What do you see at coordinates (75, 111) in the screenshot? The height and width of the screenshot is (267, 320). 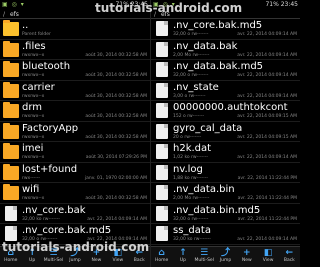 I see `folder-row: drm rwxrwx--x août 30, 2014 00:32:58 AM` at bounding box center [75, 111].